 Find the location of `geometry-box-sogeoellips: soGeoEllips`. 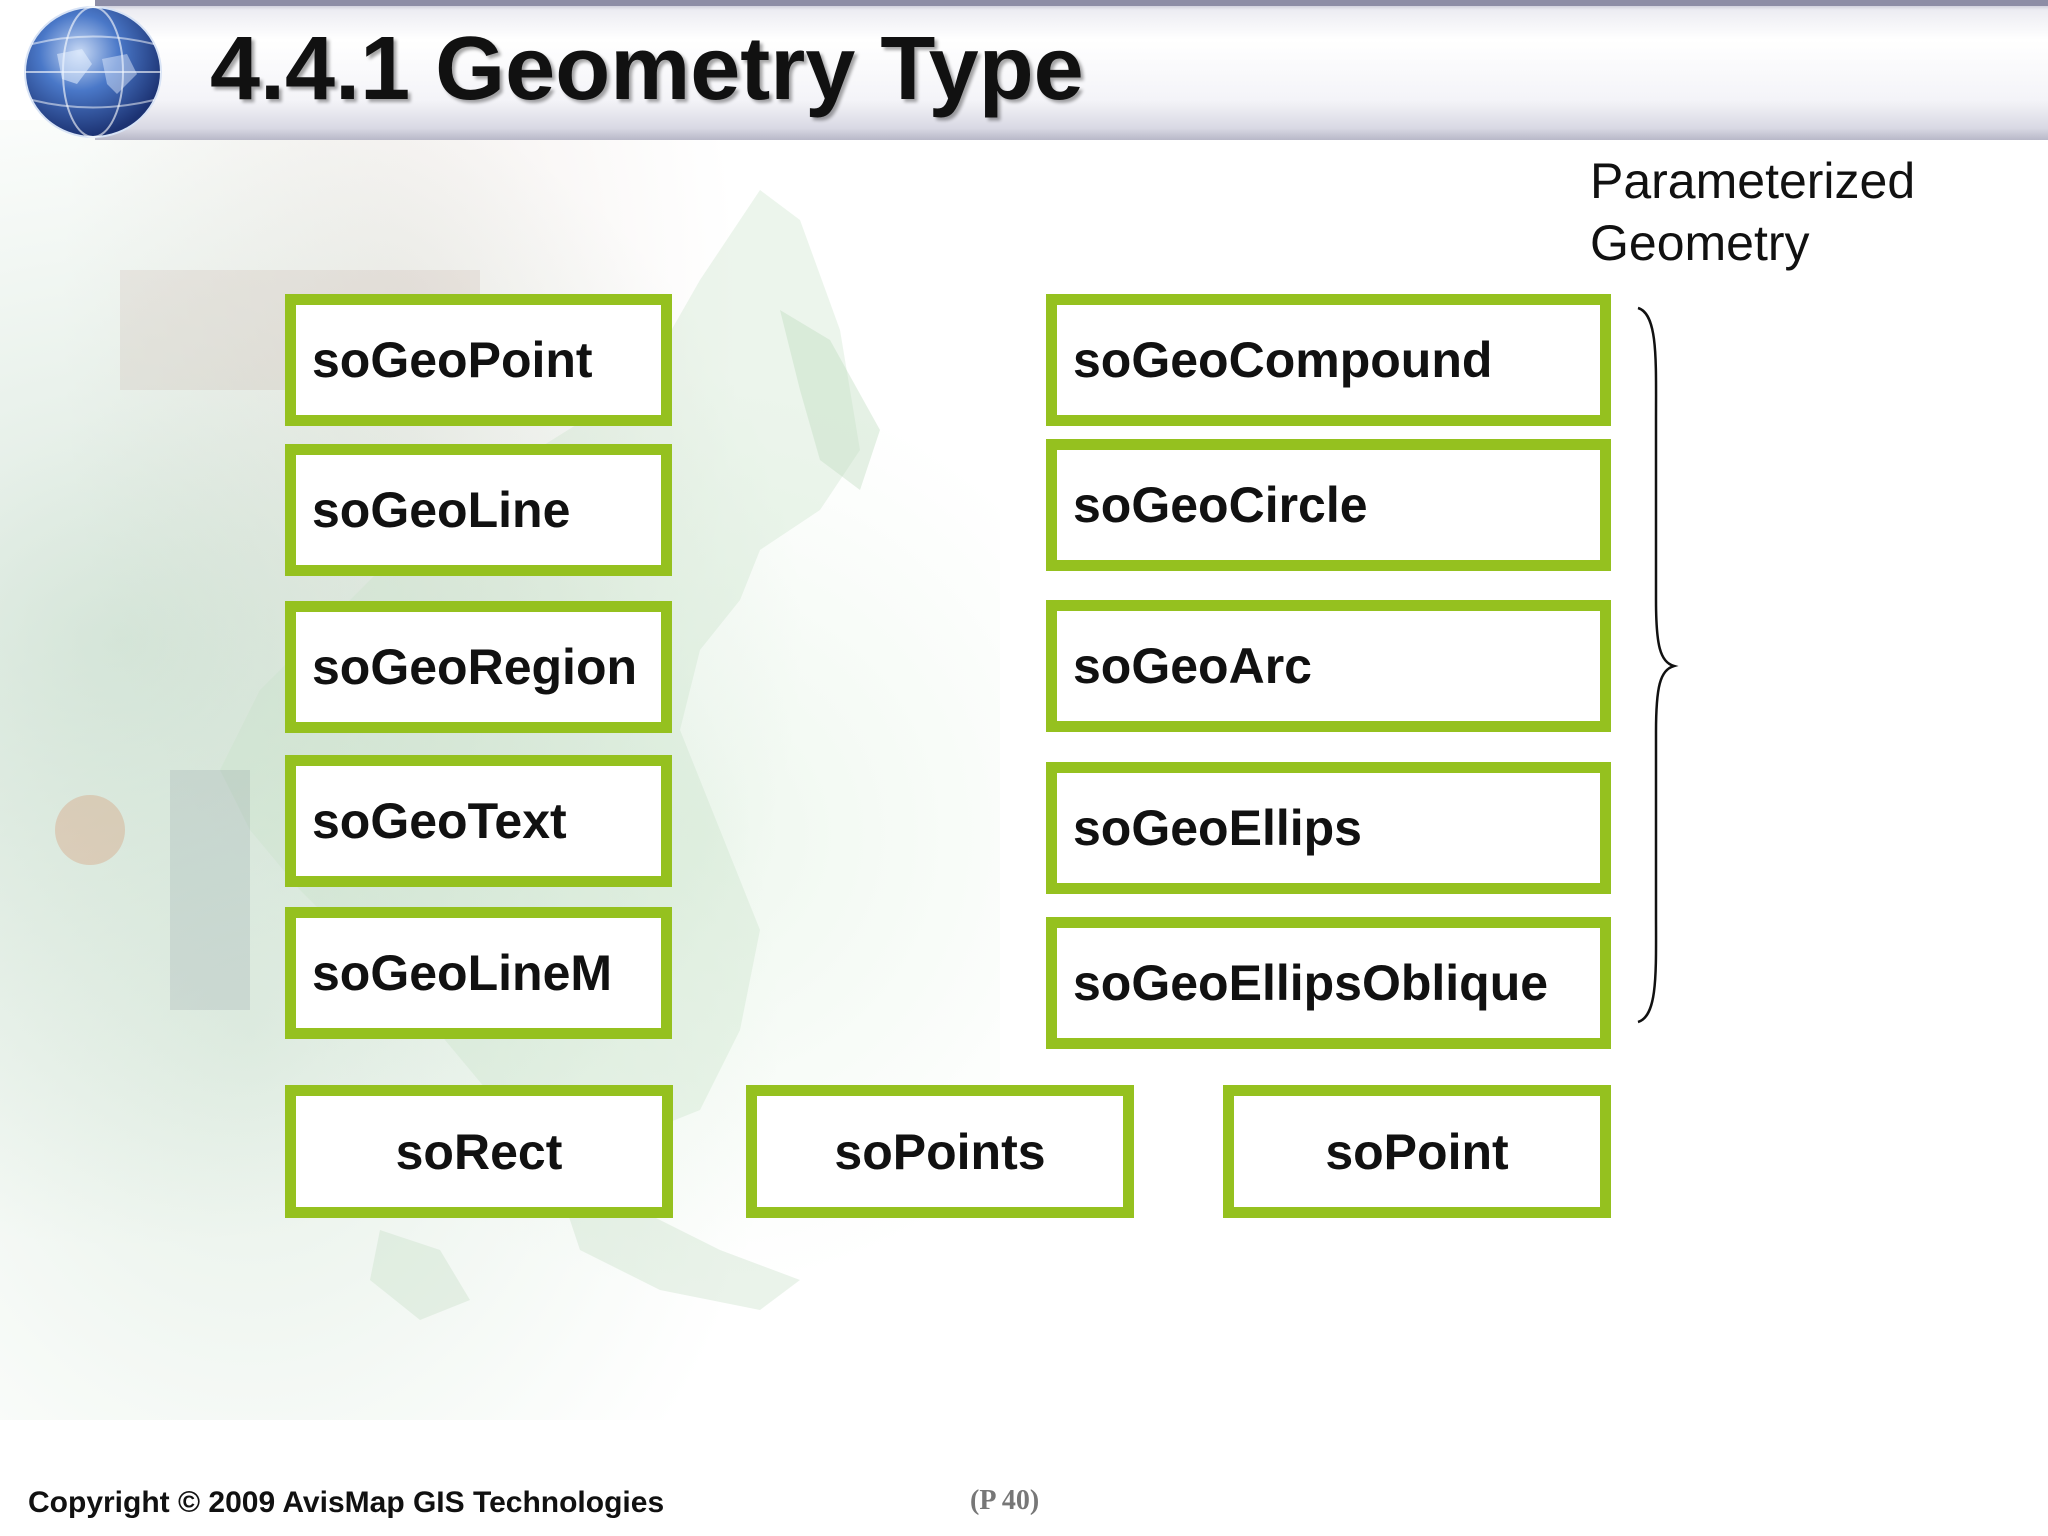

geometry-box-sogeoellips: soGeoEllips is located at coordinates (1328, 828).